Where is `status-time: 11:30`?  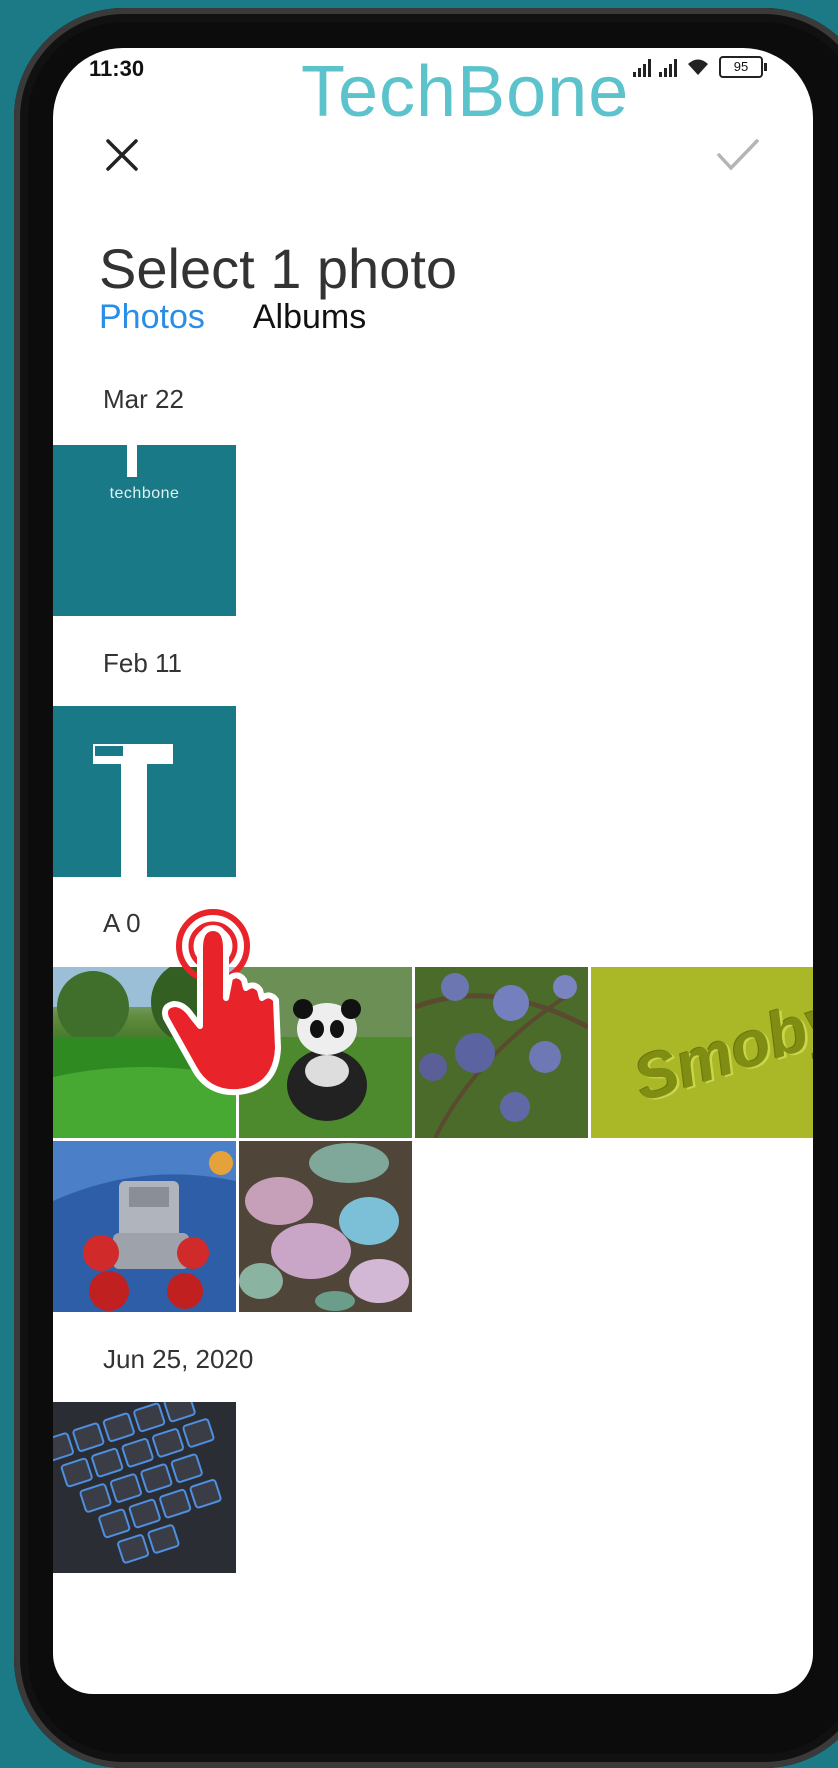
status-time: 11:30 is located at coordinates (117, 68).